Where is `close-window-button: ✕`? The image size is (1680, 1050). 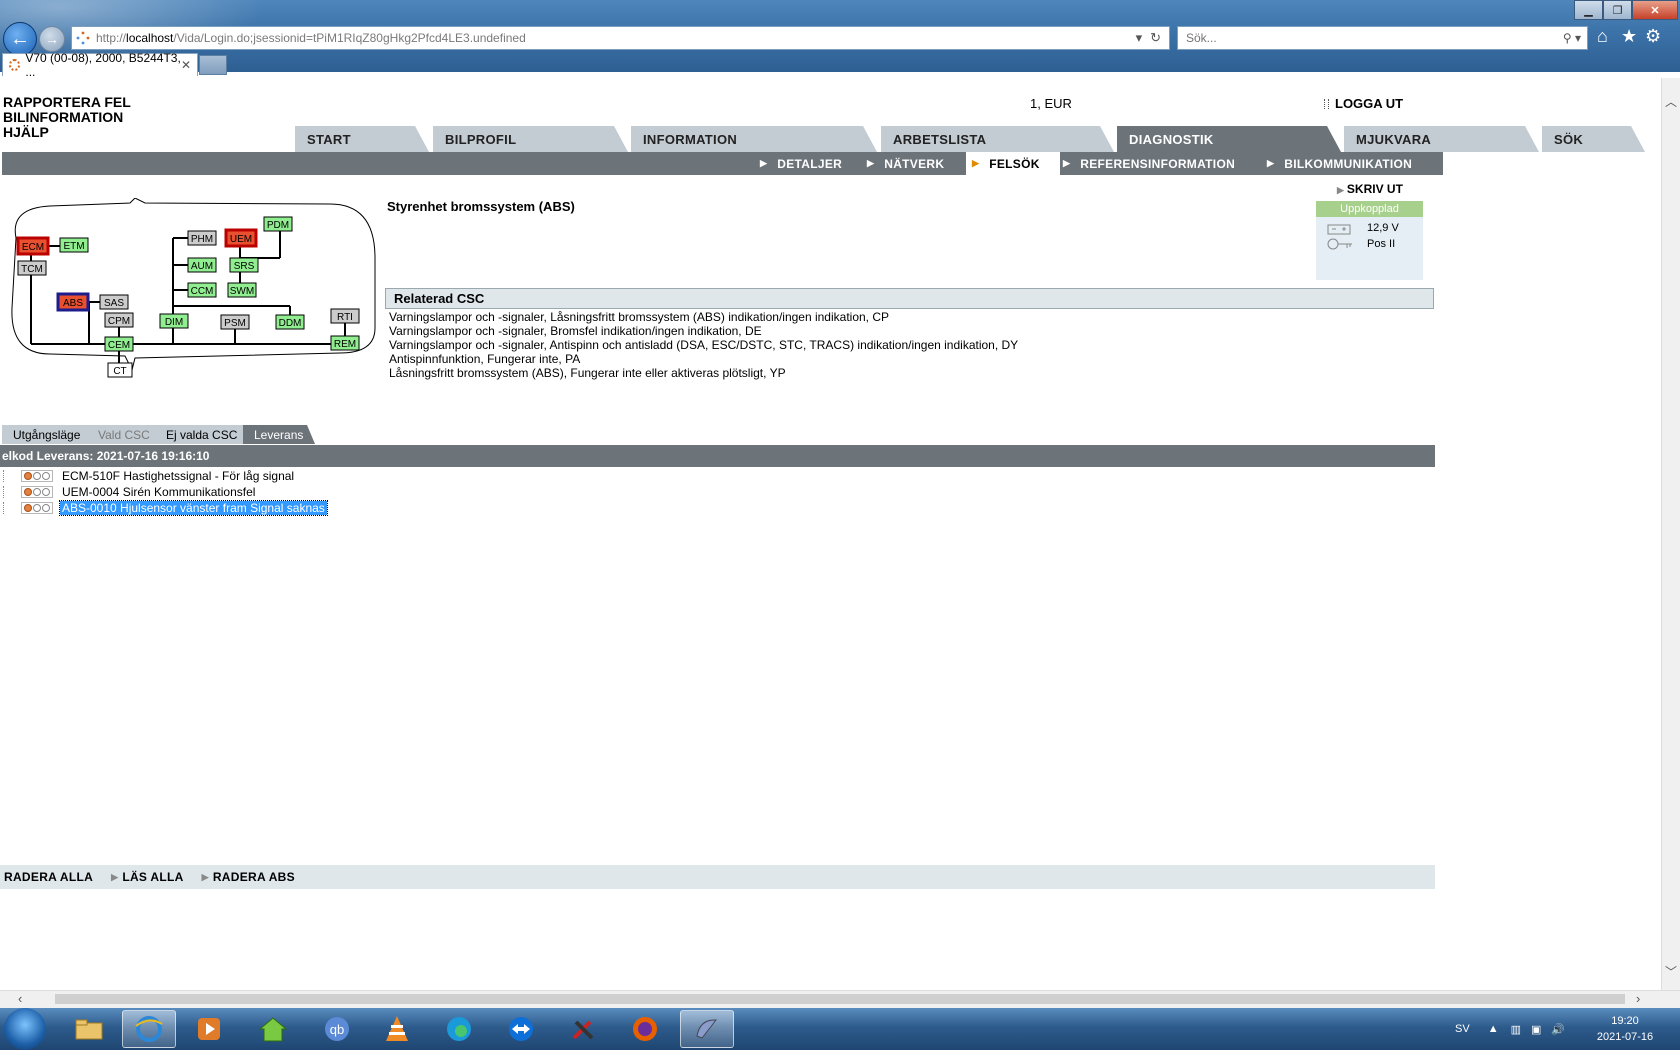 close-window-button: ✕ is located at coordinates (1655, 10).